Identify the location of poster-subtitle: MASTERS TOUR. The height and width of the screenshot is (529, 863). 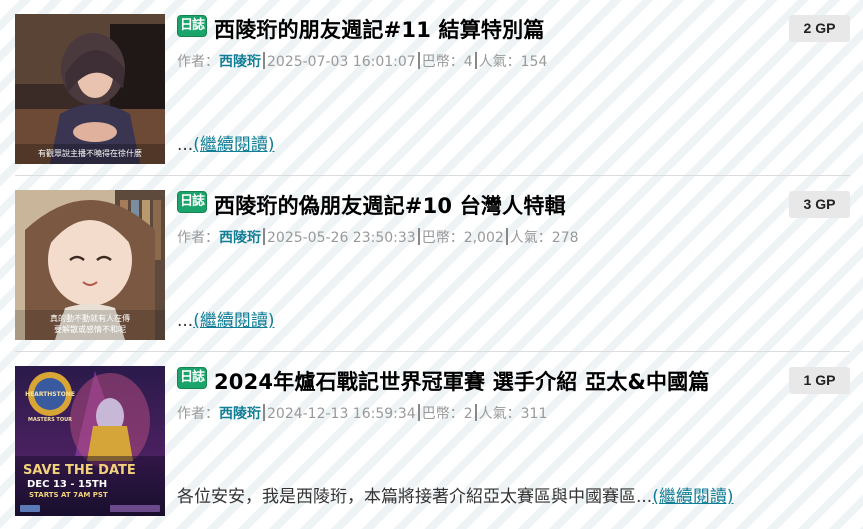
(50, 420).